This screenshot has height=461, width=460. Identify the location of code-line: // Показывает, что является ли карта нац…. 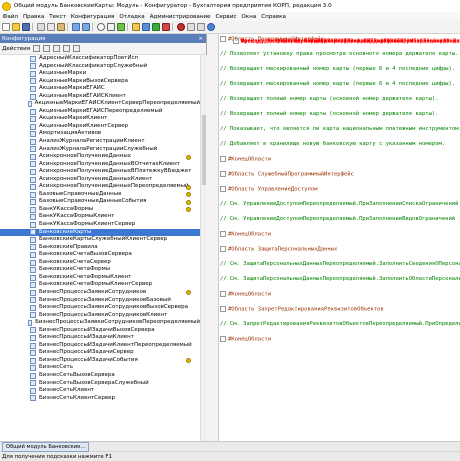
(340, 130).